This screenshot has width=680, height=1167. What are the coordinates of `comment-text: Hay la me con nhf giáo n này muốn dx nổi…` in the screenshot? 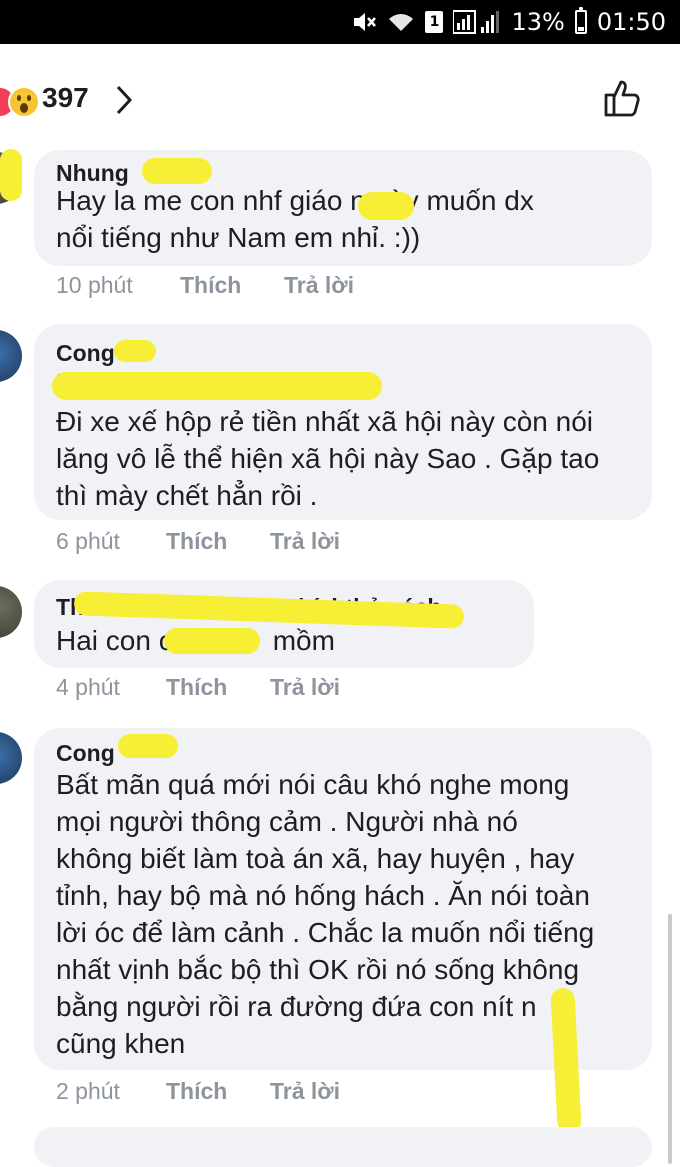 It's located at (295, 219).